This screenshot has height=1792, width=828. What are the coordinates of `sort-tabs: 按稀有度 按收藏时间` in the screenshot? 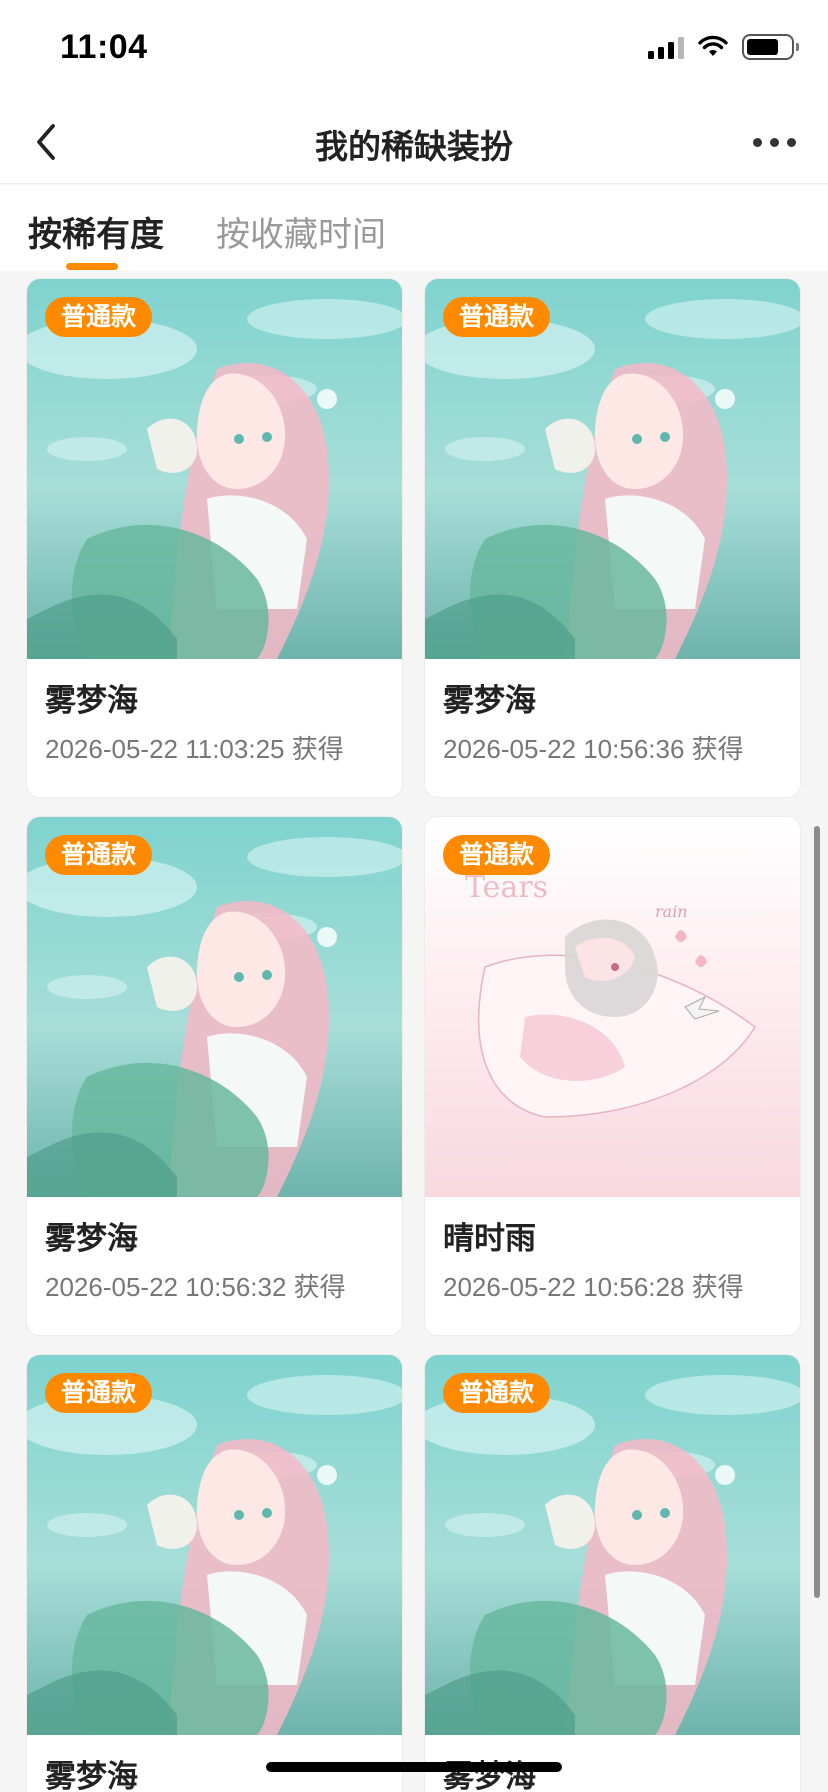 It's located at (414, 228).